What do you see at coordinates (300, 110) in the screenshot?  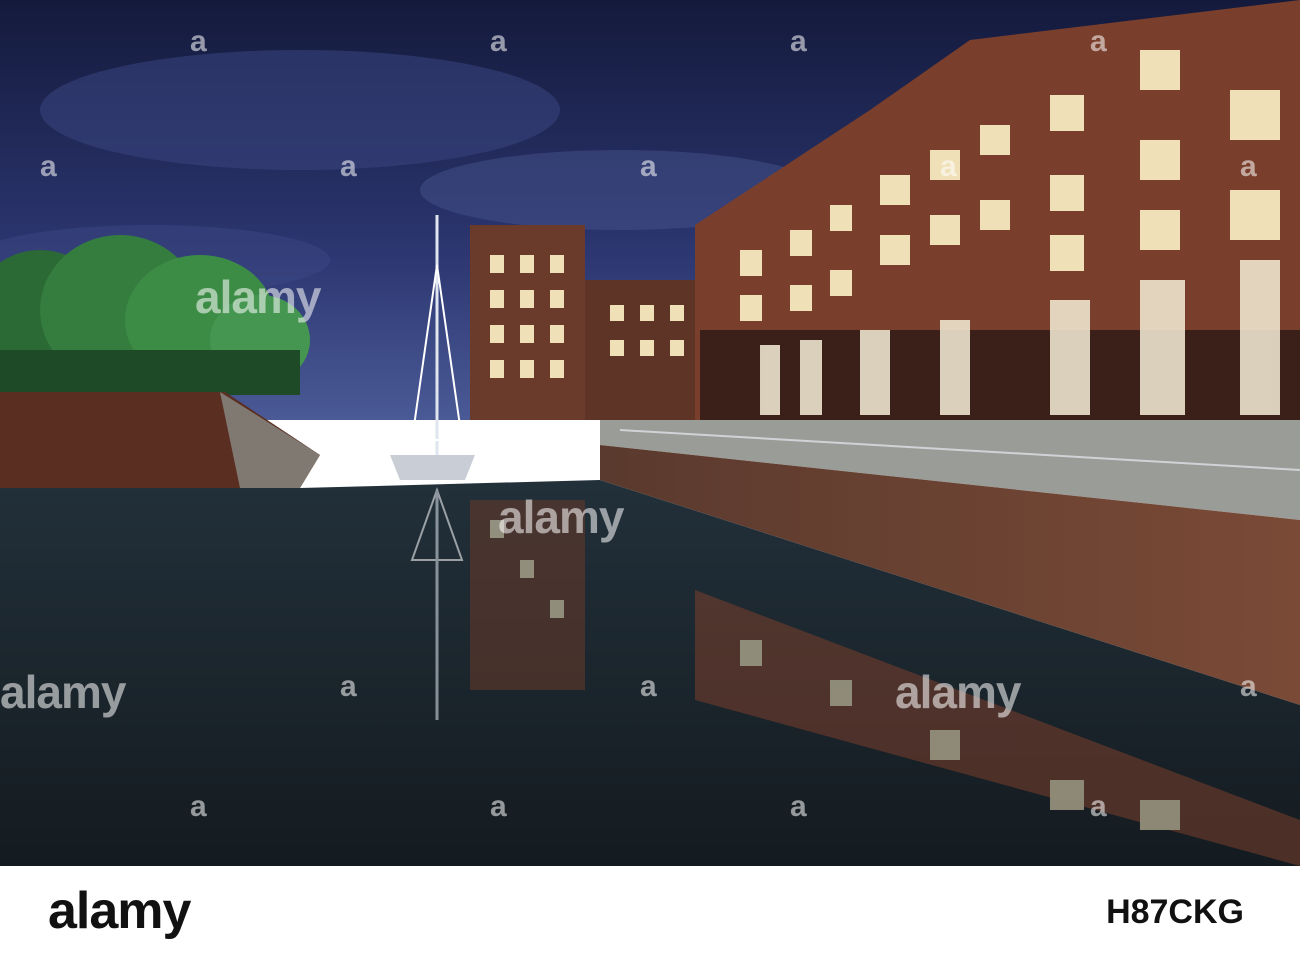 I see `cloud` at bounding box center [300, 110].